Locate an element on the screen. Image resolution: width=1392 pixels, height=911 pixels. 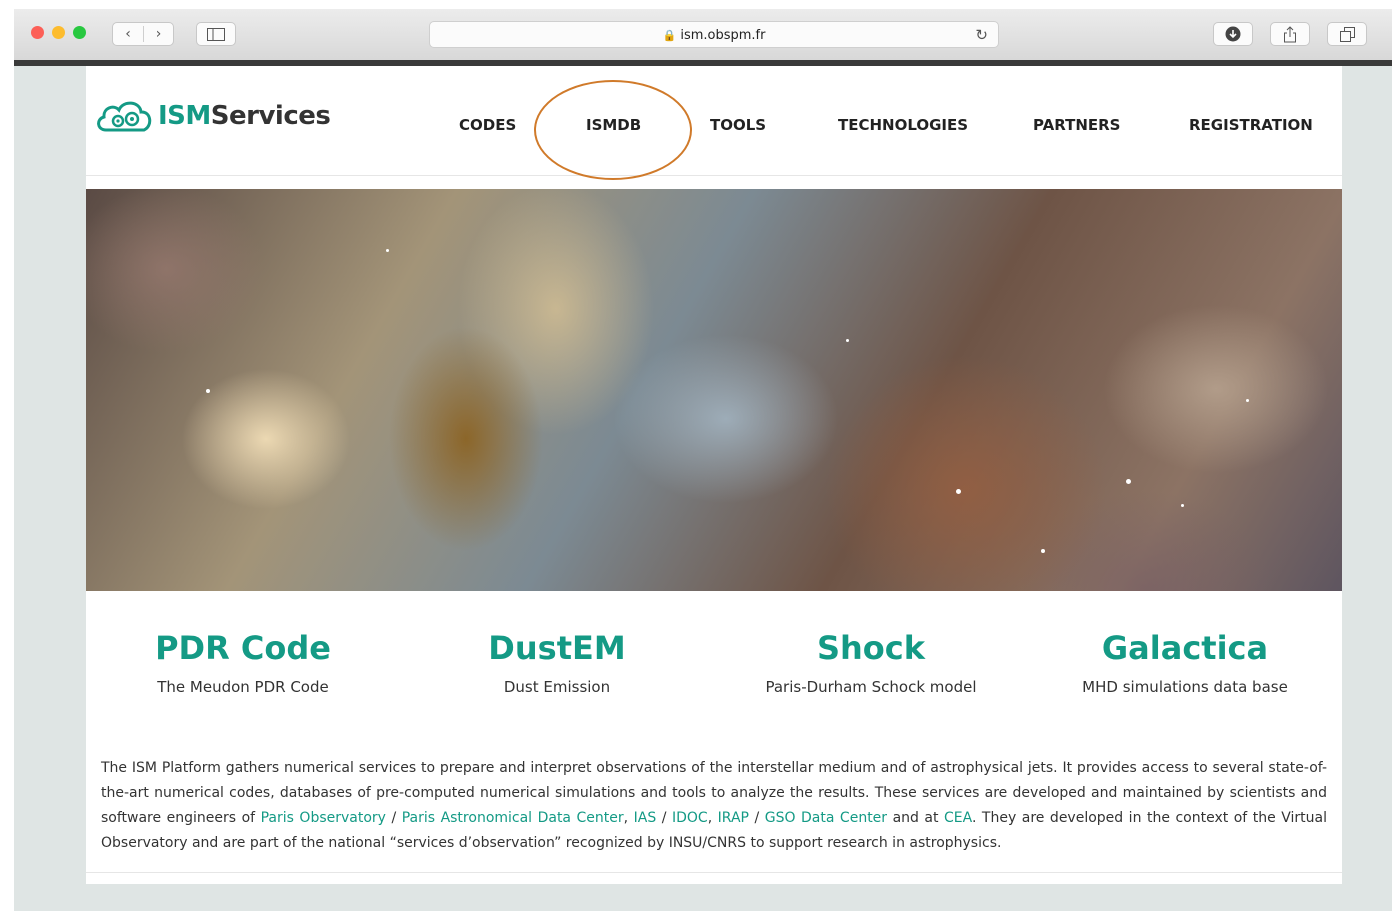
sidebar-toggle-button is located at coordinates (216, 34).